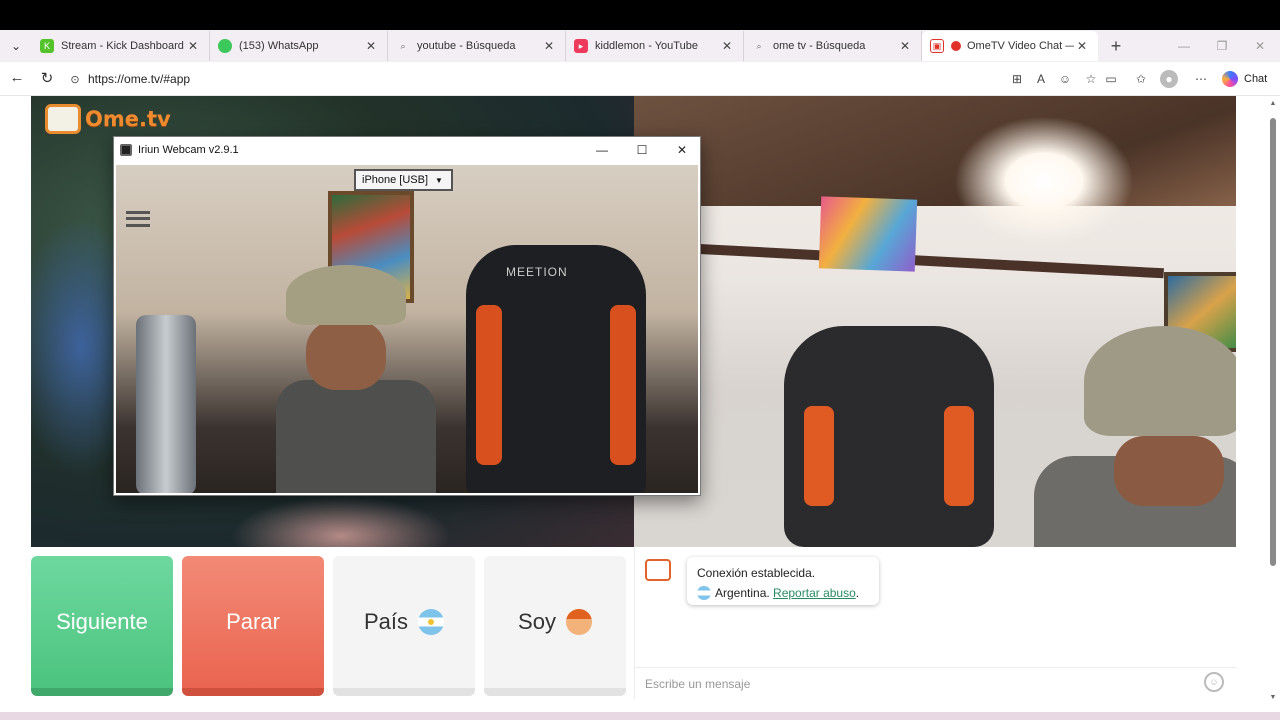  I want to click on tab-title: kiddlemon - YouTube, so click(646, 46).